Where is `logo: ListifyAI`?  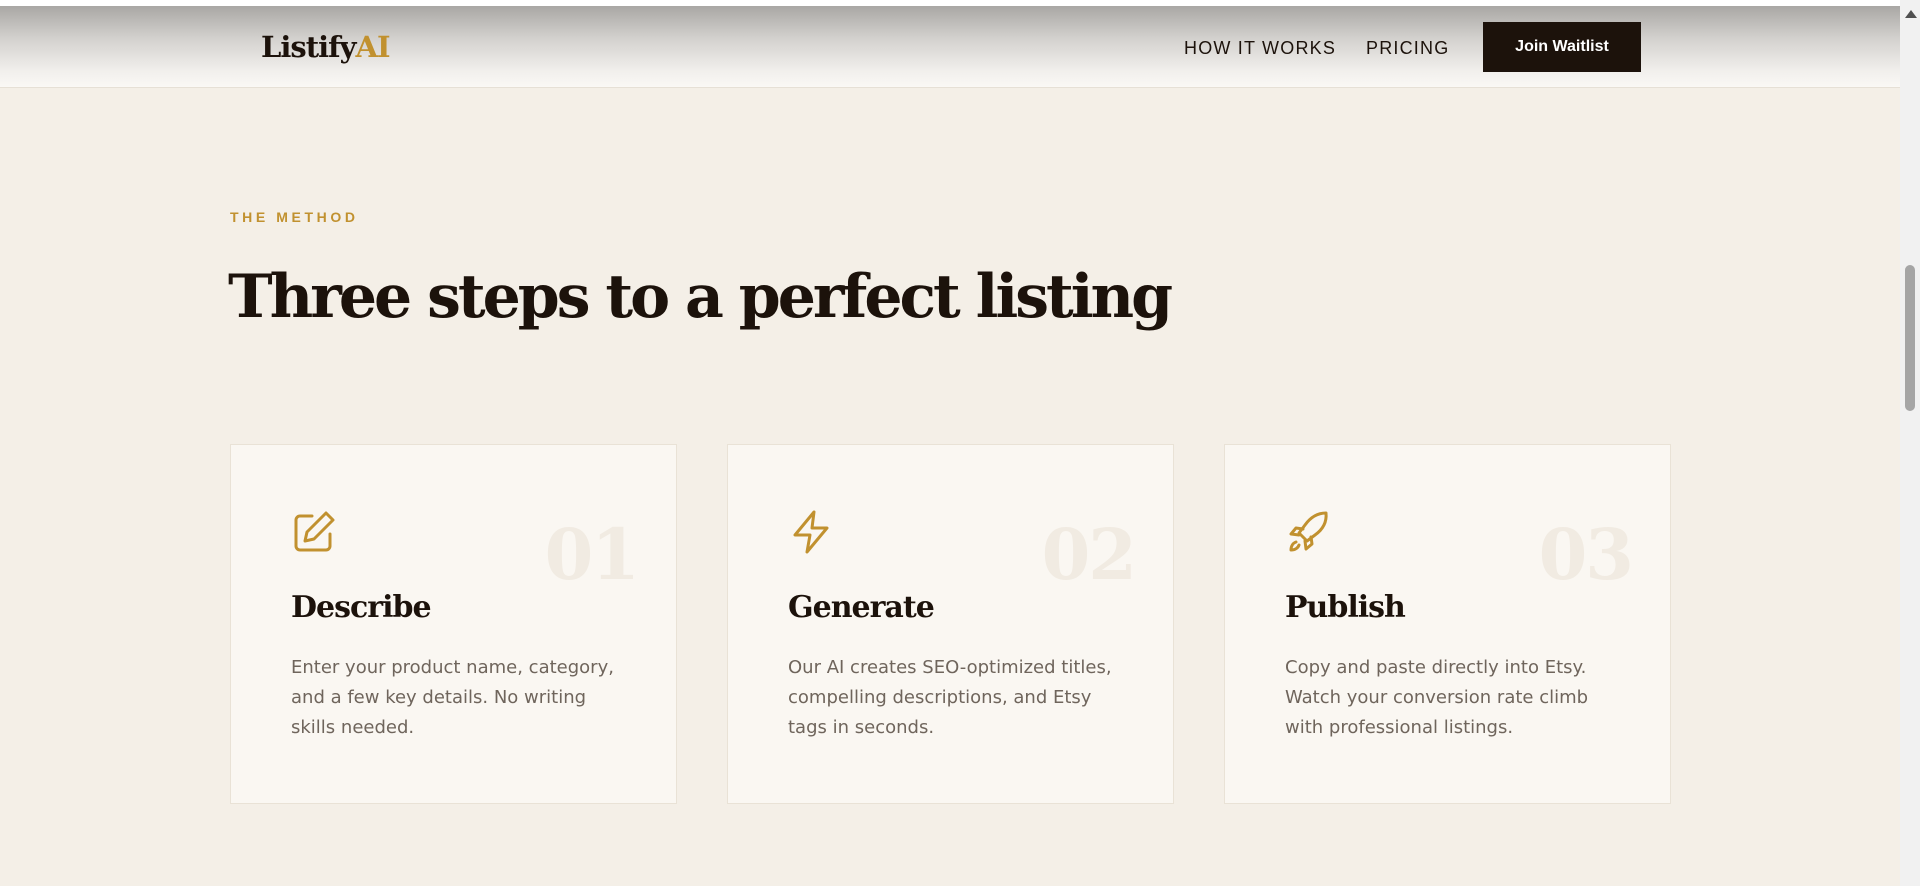
logo: ListifyAI is located at coordinates (326, 47).